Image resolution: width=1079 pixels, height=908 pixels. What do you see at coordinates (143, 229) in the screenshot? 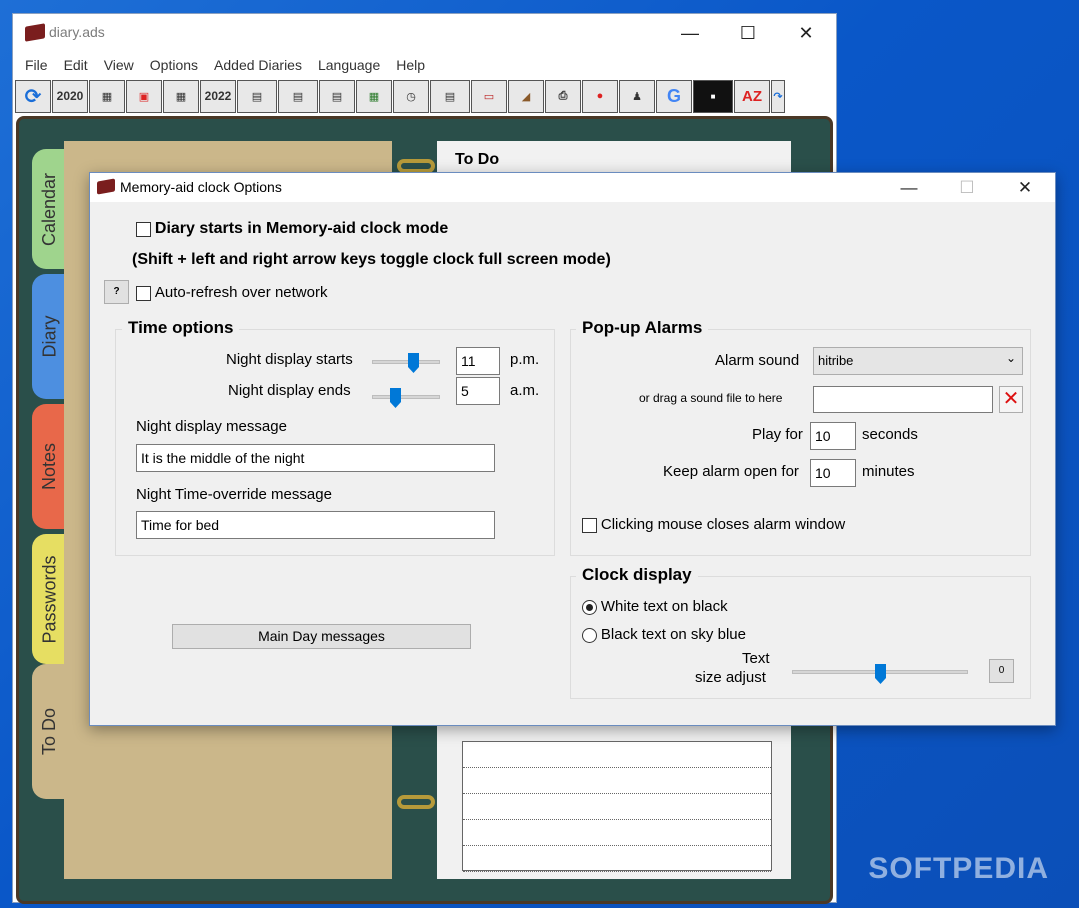
I see `diary-starts-checkbox` at bounding box center [143, 229].